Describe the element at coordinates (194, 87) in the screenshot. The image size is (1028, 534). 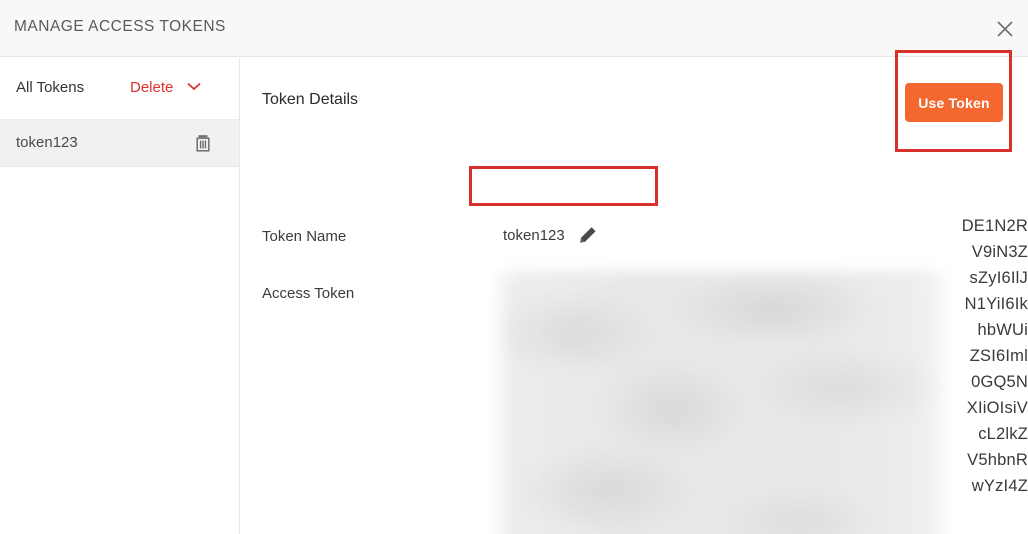
I see `chevron-down-icon` at that location.